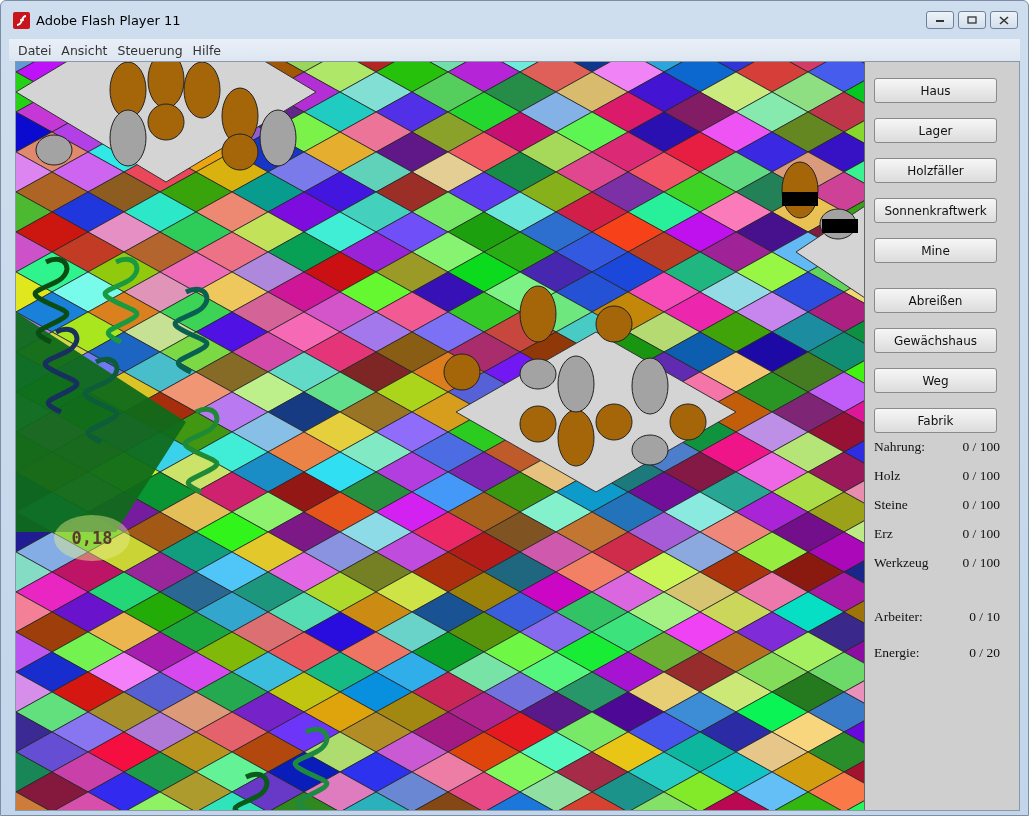 Image resolution: width=1029 pixels, height=816 pixels. I want to click on build-button: Weg, so click(935, 380).